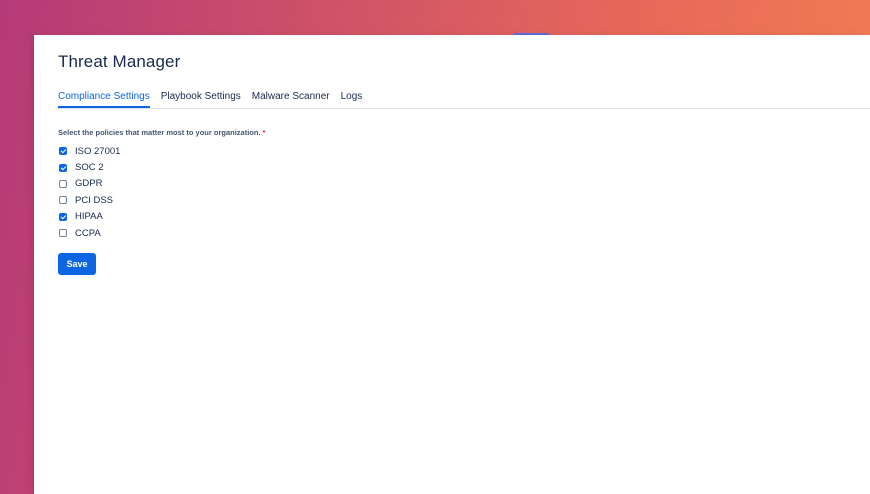 The height and width of the screenshot is (494, 870). Describe the element at coordinates (88, 233) in the screenshot. I see `option-label-ccpa: CCPA` at that location.